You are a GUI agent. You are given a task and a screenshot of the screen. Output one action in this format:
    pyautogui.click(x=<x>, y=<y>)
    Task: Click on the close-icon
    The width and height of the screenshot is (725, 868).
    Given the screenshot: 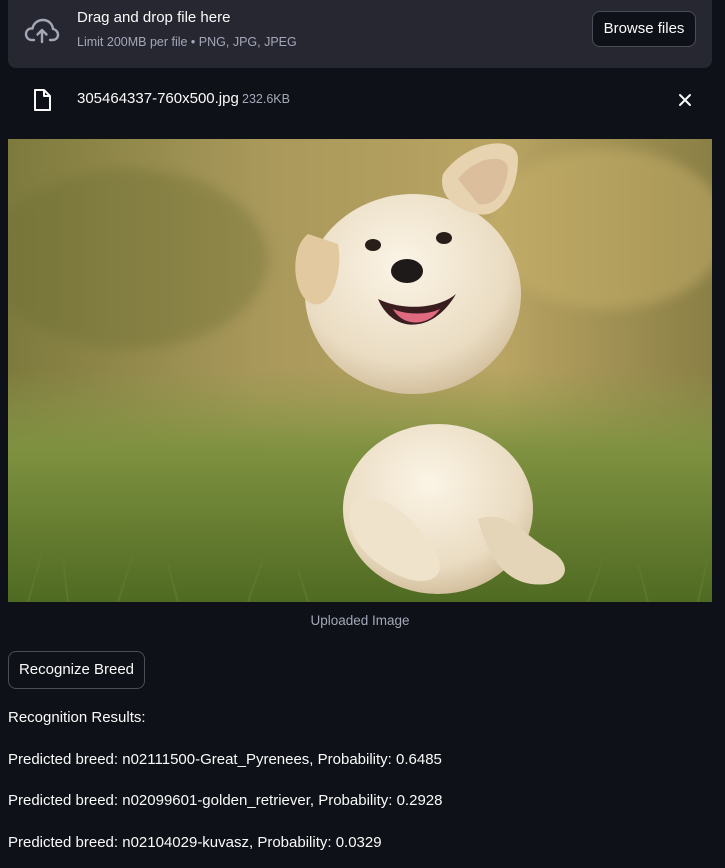 What is the action you would take?
    pyautogui.click(x=685, y=100)
    